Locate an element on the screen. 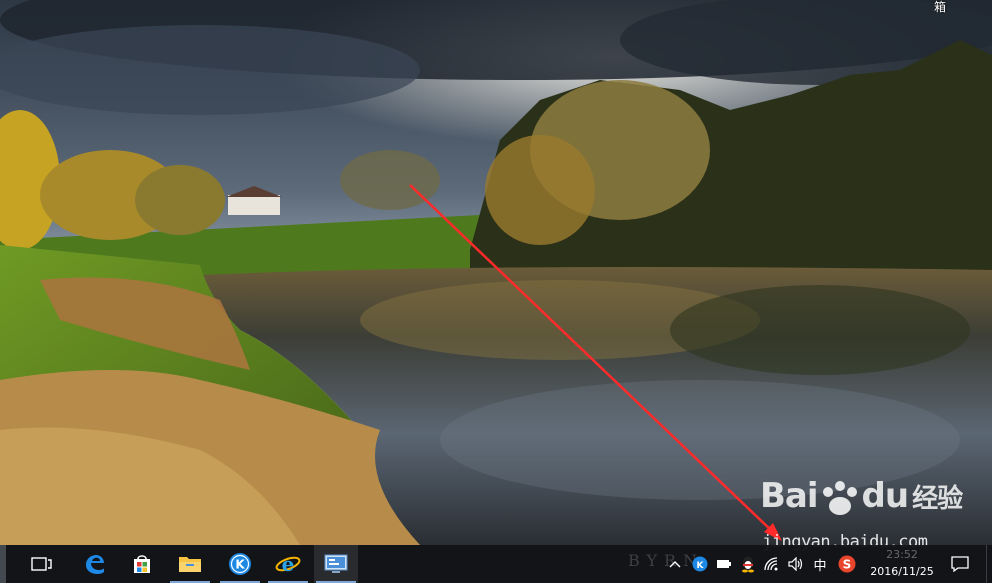 The height and width of the screenshot is (583, 992). taskbar: BYRN K e K 中 S 23:52 2016/11/25 is located at coordinates (496, 564).